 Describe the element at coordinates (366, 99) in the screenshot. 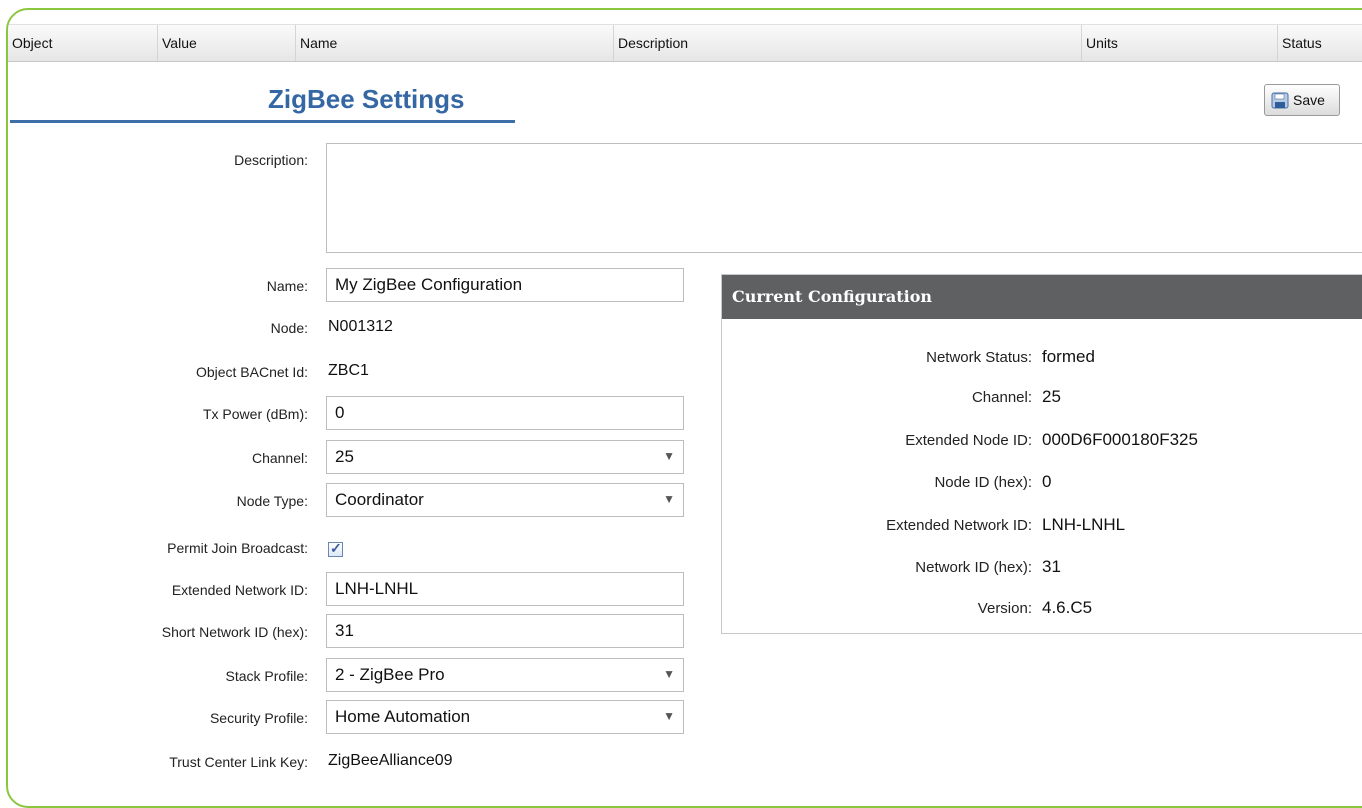

I see `page-title: ZigBee Settings` at that location.